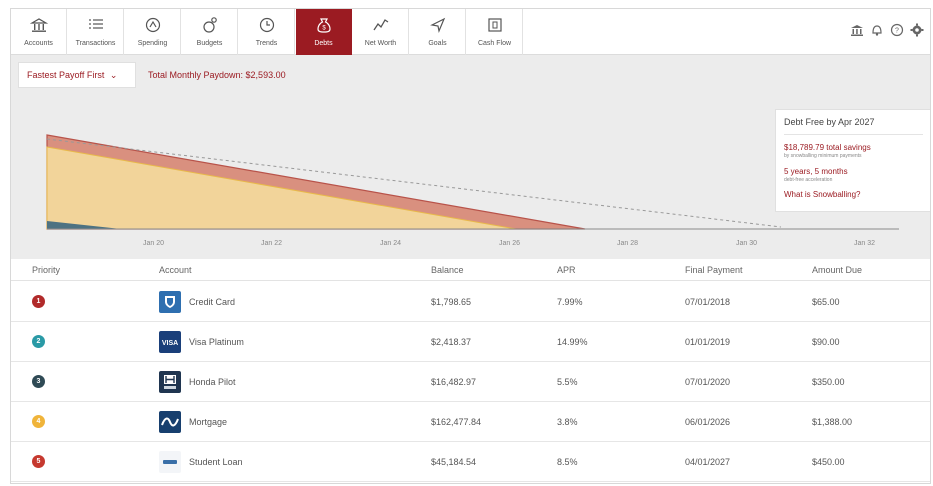 The height and width of the screenshot is (486, 933). Describe the element at coordinates (566, 270) in the screenshot. I see `header-apr: APR` at that location.